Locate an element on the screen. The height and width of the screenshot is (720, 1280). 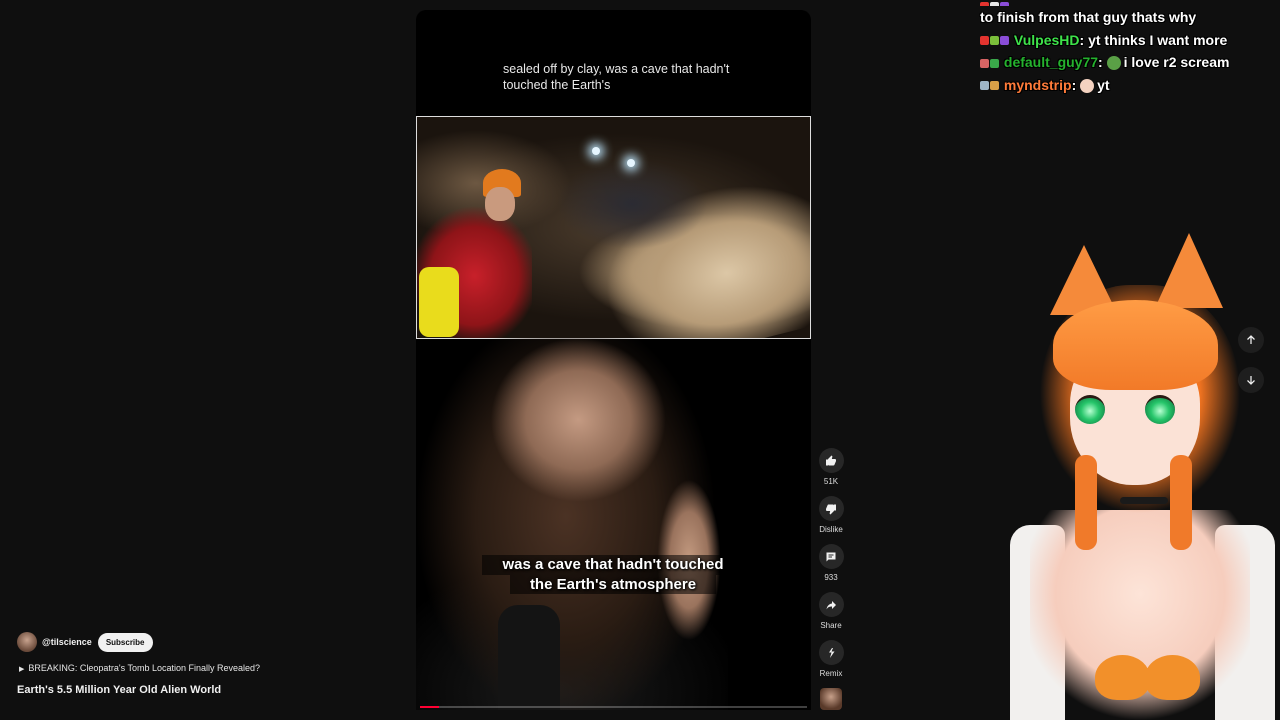
comment-count: 933 is located at coordinates (831, 577).